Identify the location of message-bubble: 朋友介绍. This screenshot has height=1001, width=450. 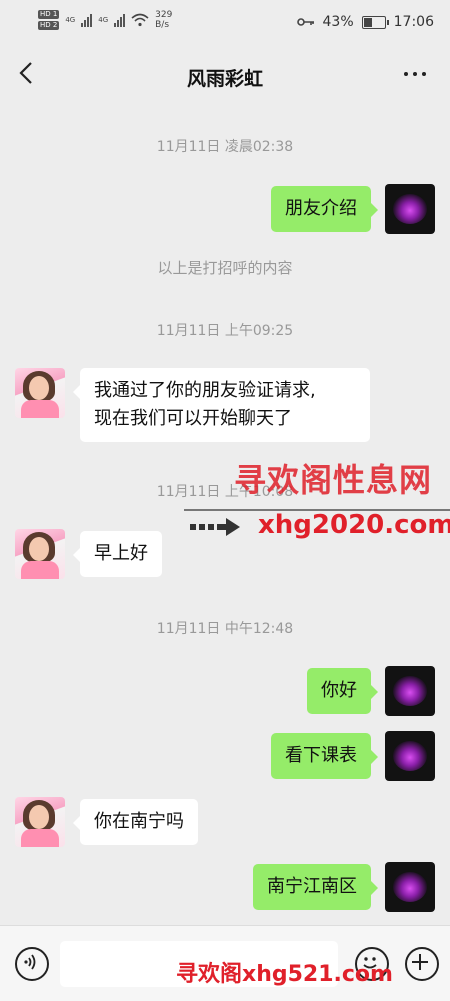
(324, 209).